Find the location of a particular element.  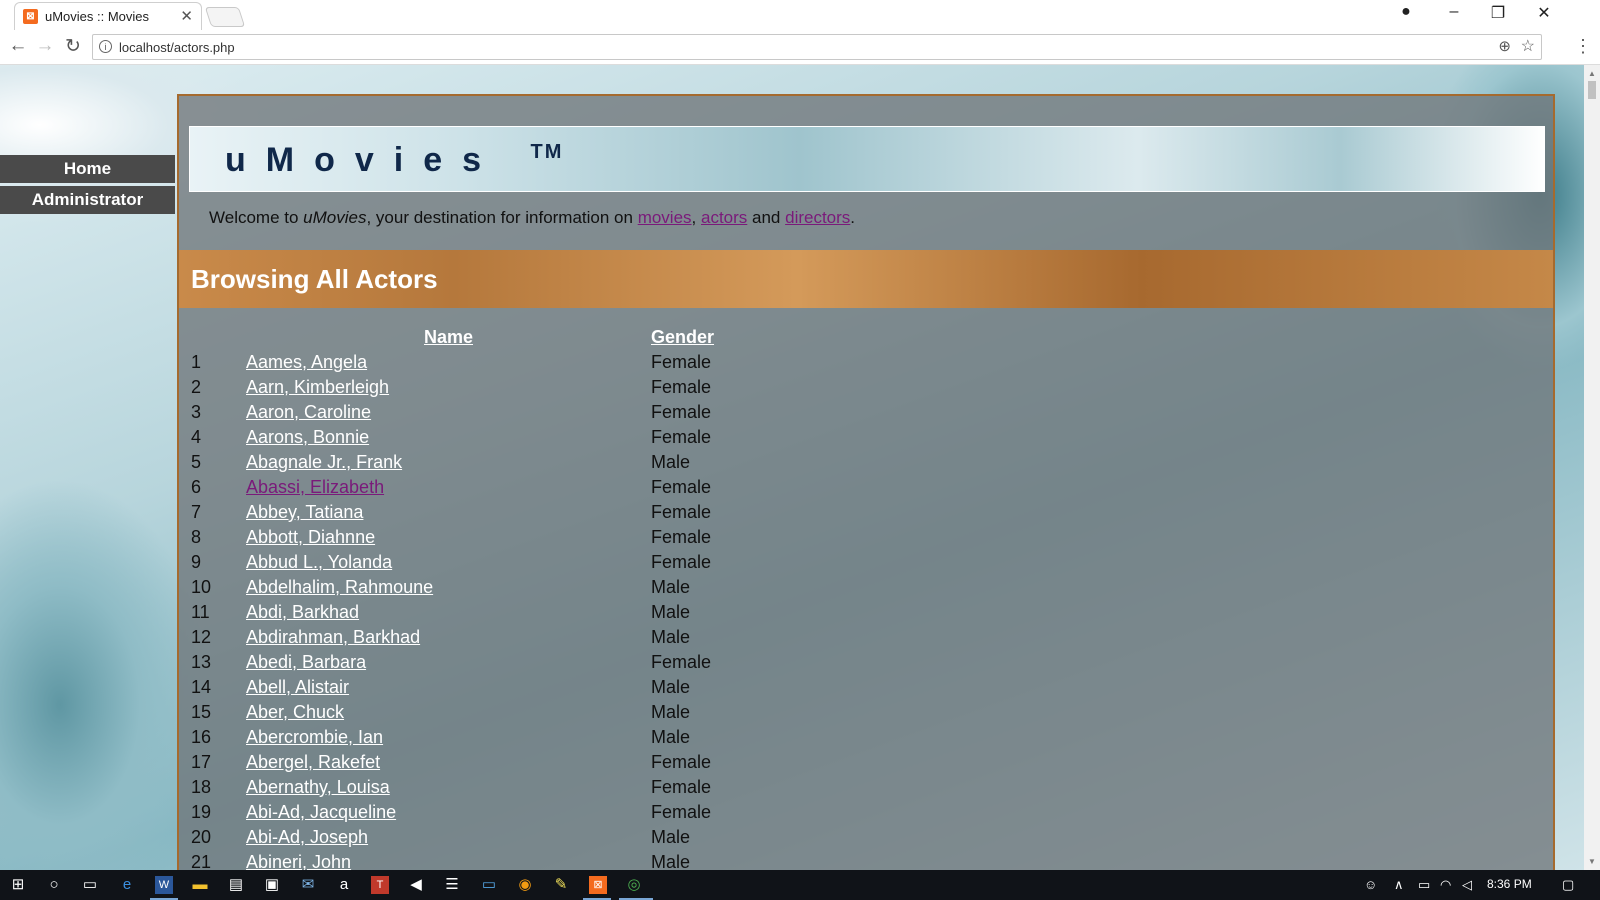

actor-name-link: Aames, Angela is located at coordinates (306, 362).